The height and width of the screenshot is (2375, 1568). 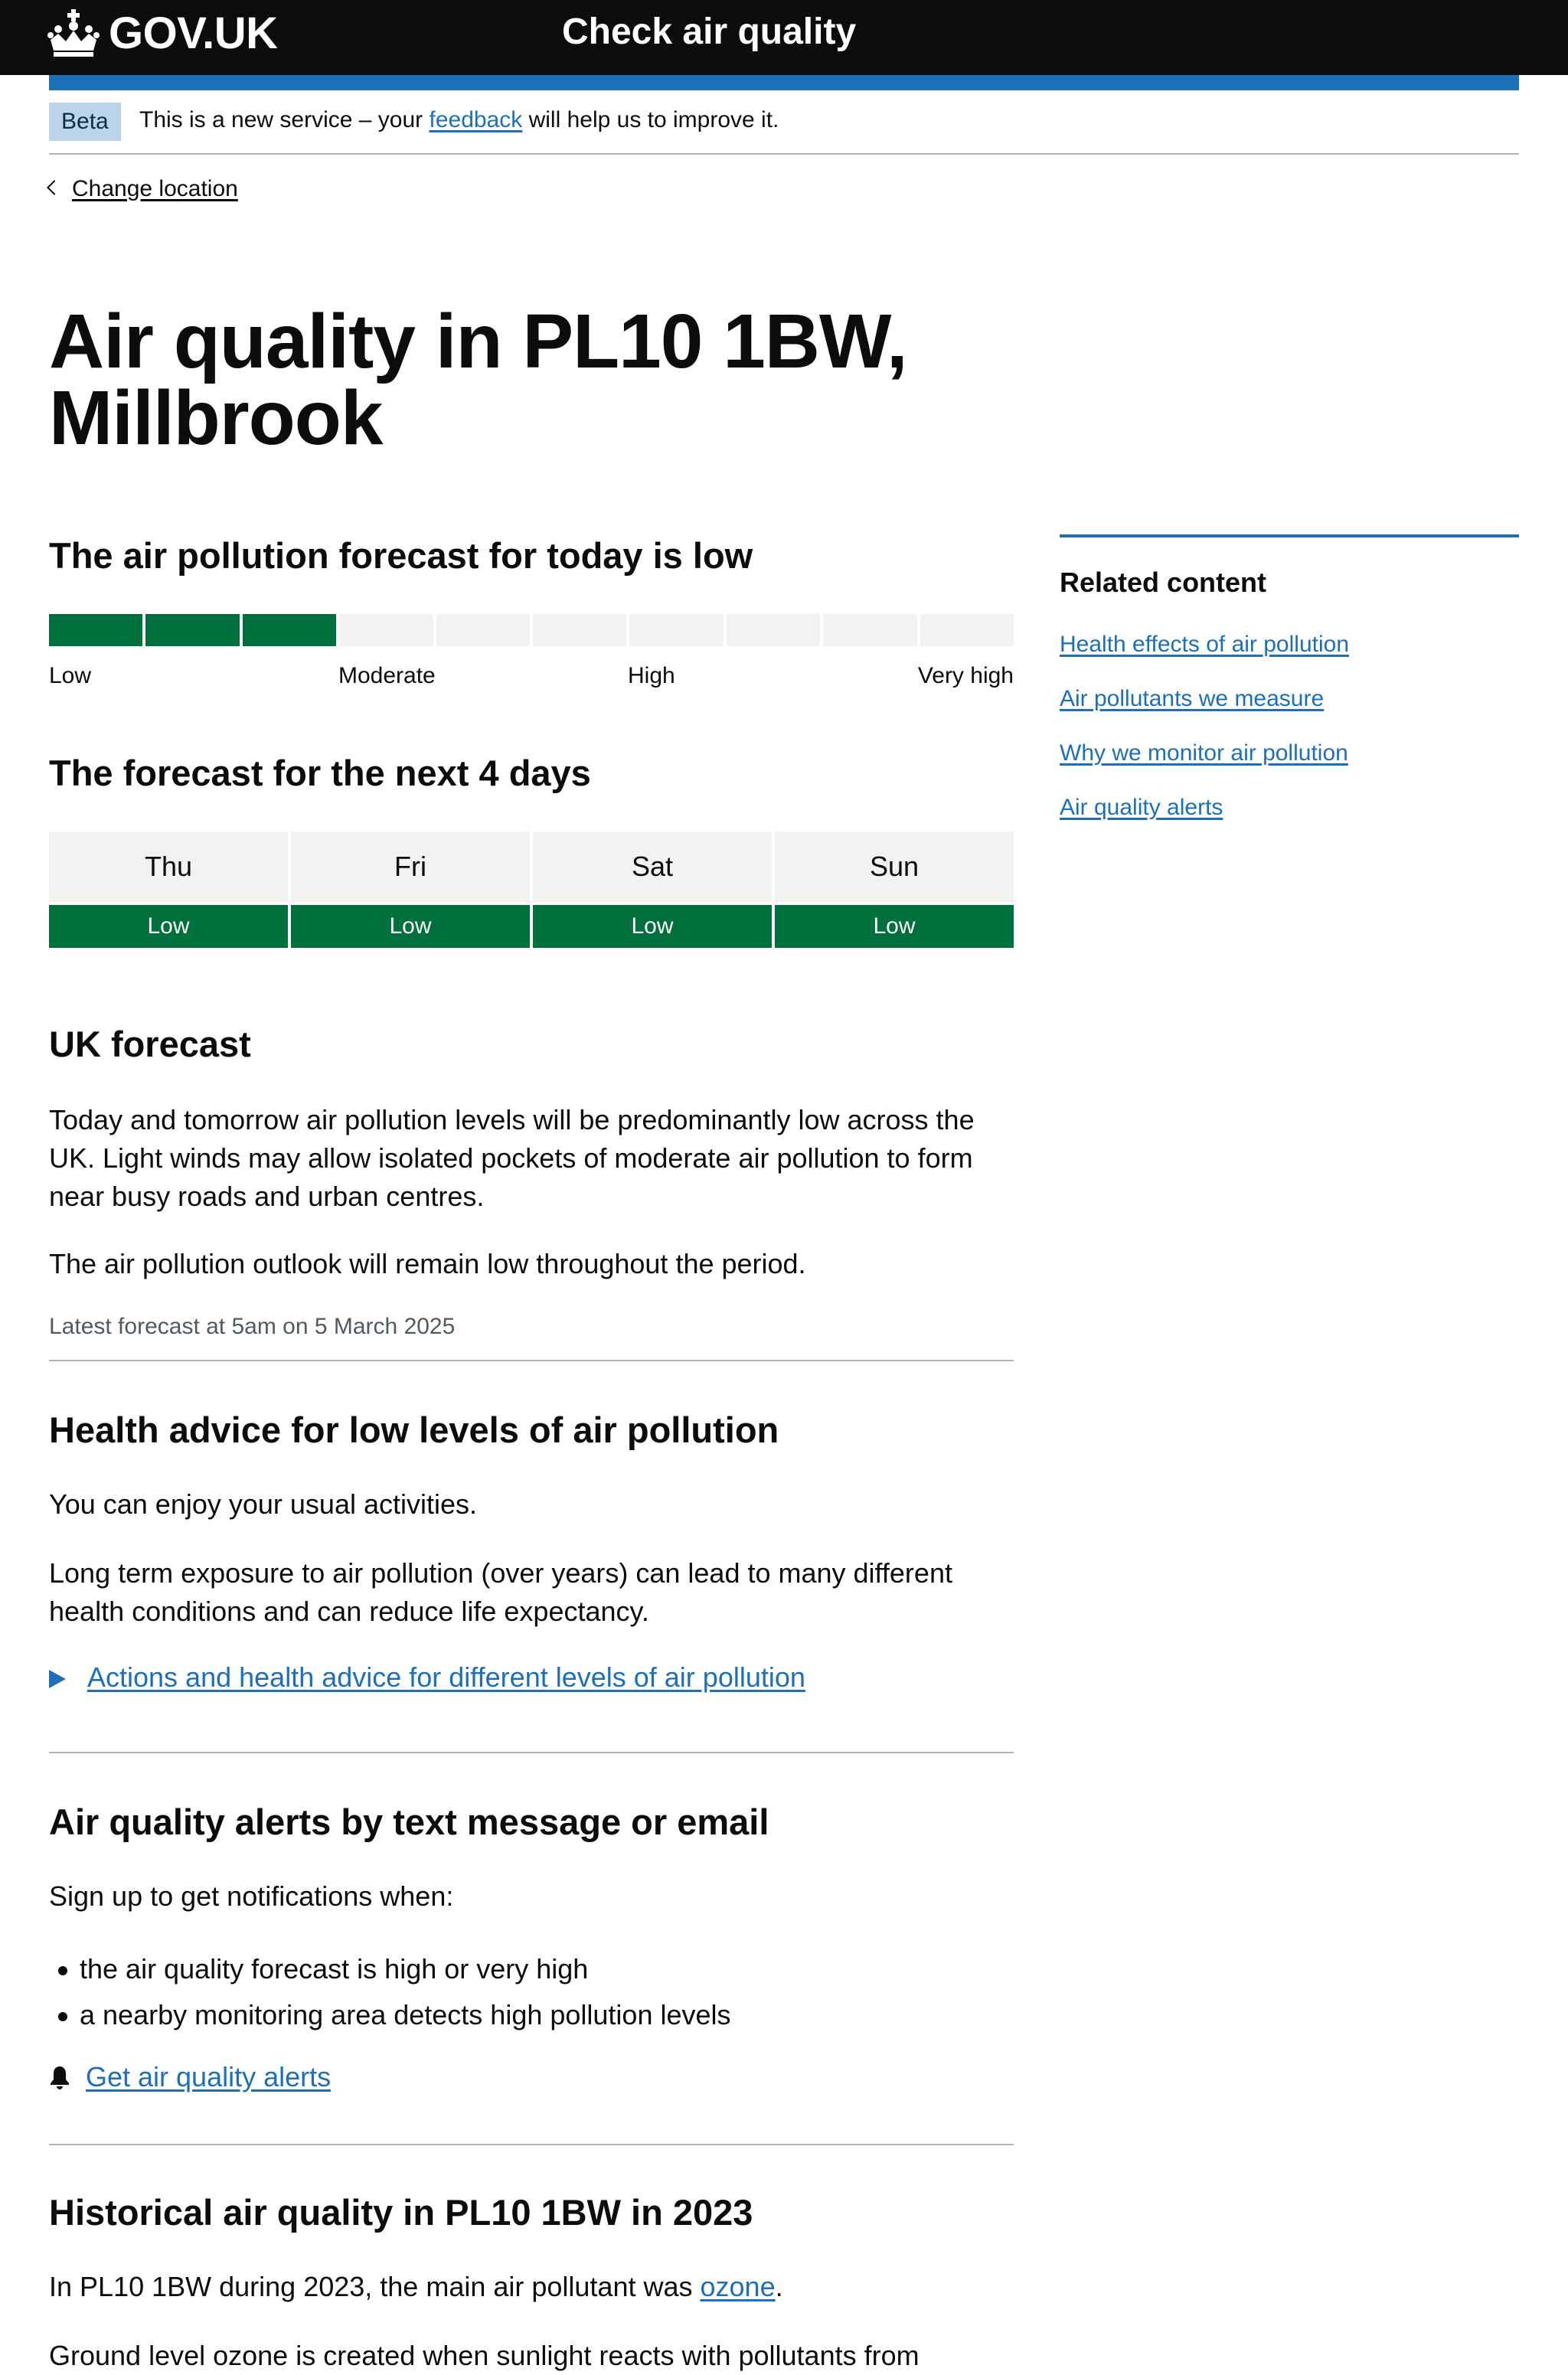 What do you see at coordinates (57, 1679) in the screenshot?
I see `disclosure-triangle-icon` at bounding box center [57, 1679].